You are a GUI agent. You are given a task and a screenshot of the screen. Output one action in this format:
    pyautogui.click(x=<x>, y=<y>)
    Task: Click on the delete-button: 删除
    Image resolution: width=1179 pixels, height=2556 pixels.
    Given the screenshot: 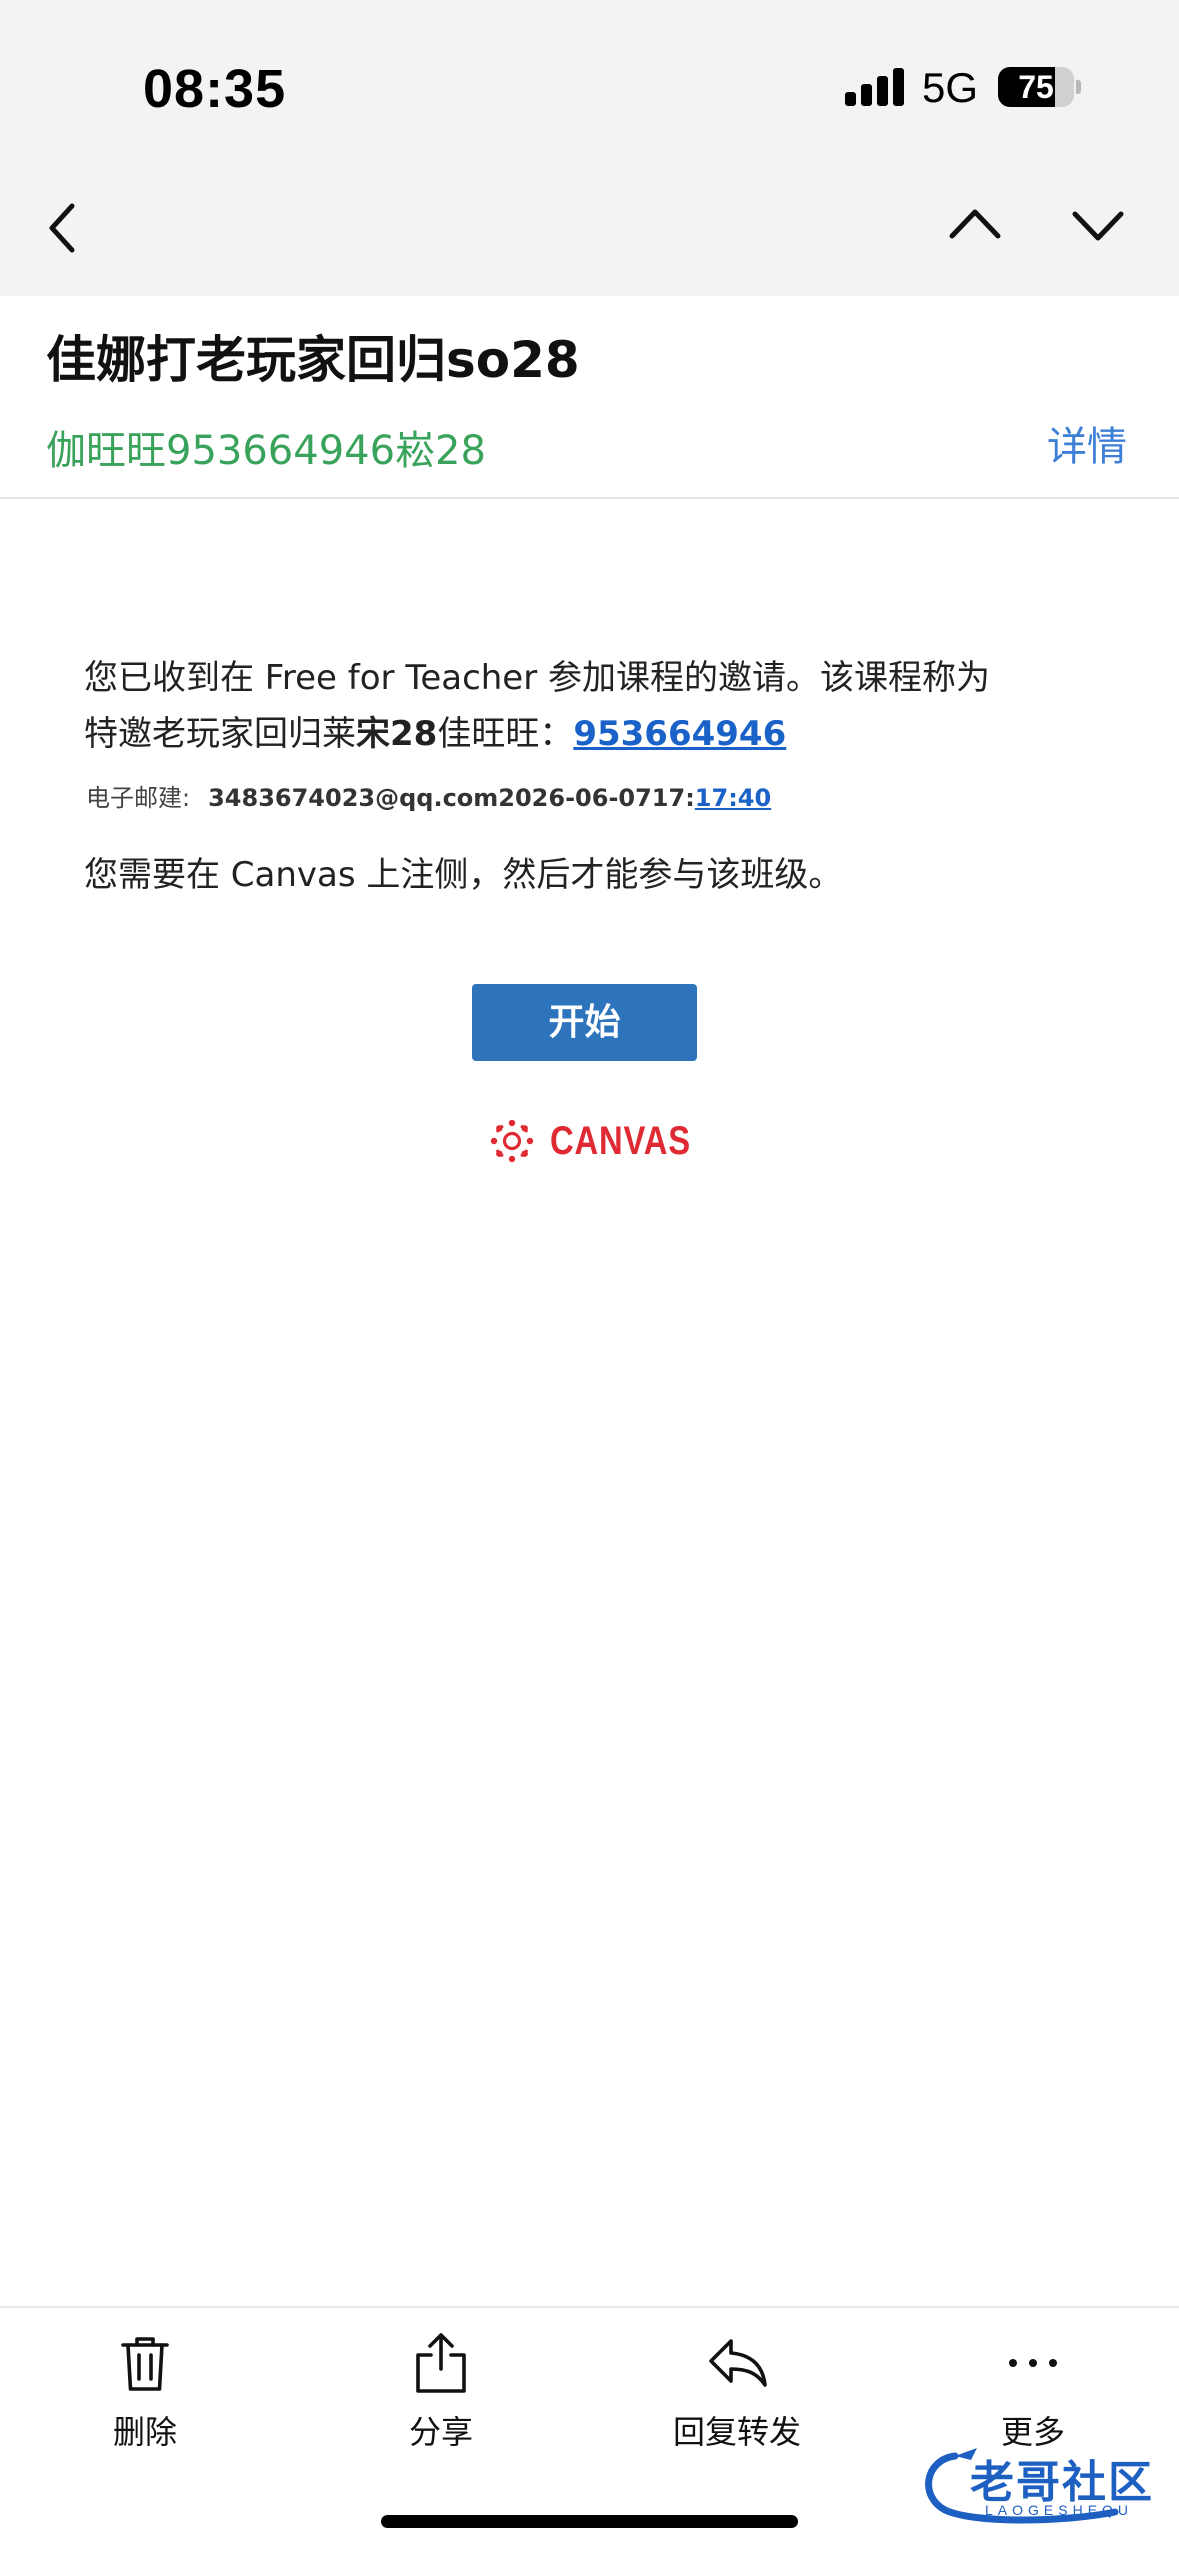 What is the action you would take?
    pyautogui.click(x=145, y=2390)
    